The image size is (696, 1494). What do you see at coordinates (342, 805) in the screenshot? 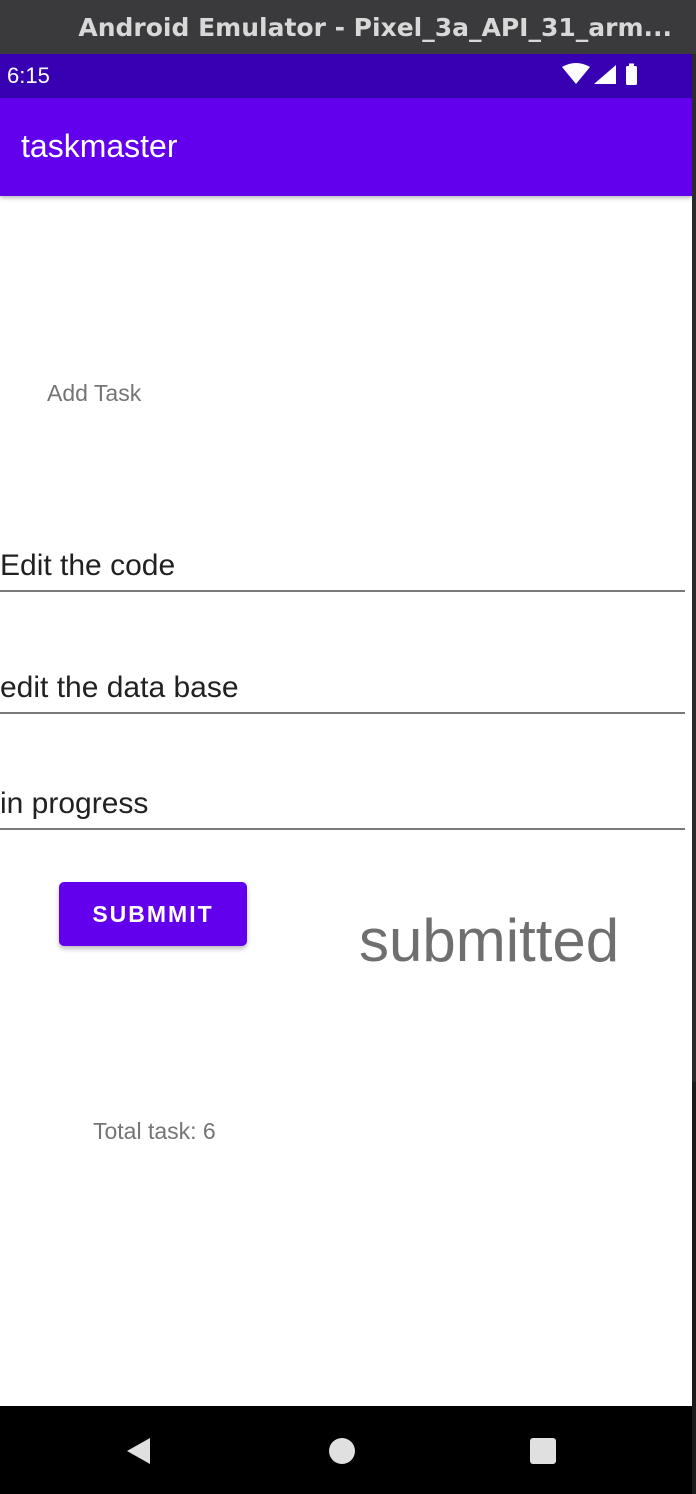
I see `task-state-input` at bounding box center [342, 805].